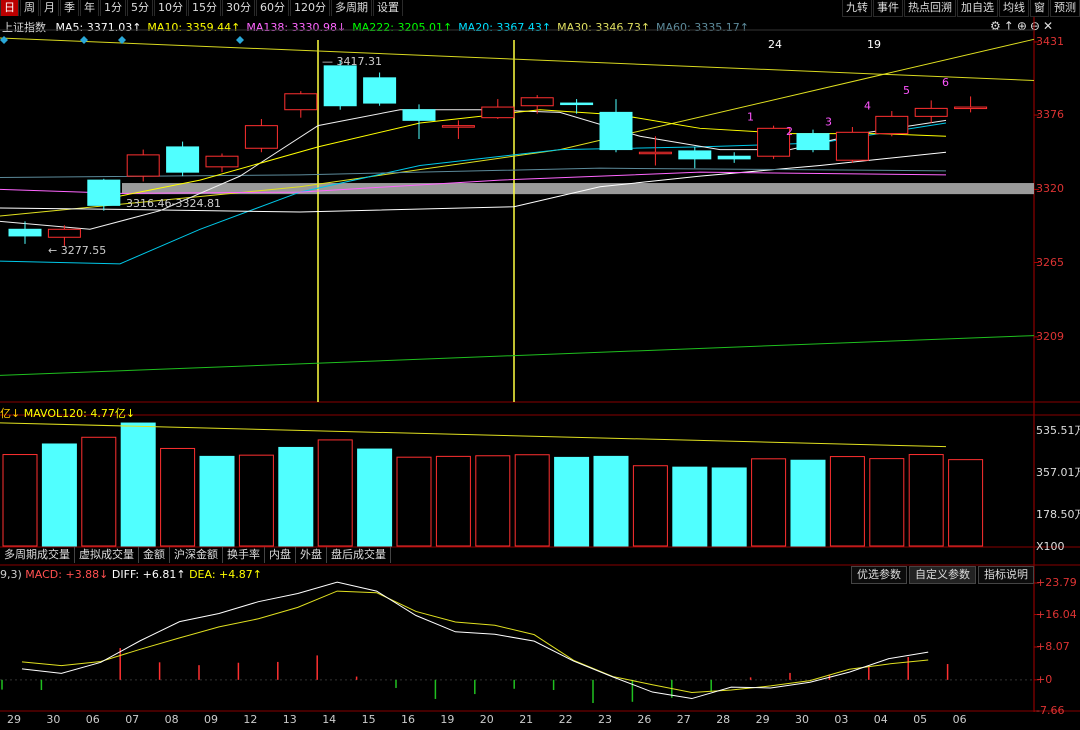 The image size is (1080, 730). What do you see at coordinates (1050, 710) in the screenshot?
I see `macd-tick-4: -7.66` at bounding box center [1050, 710].